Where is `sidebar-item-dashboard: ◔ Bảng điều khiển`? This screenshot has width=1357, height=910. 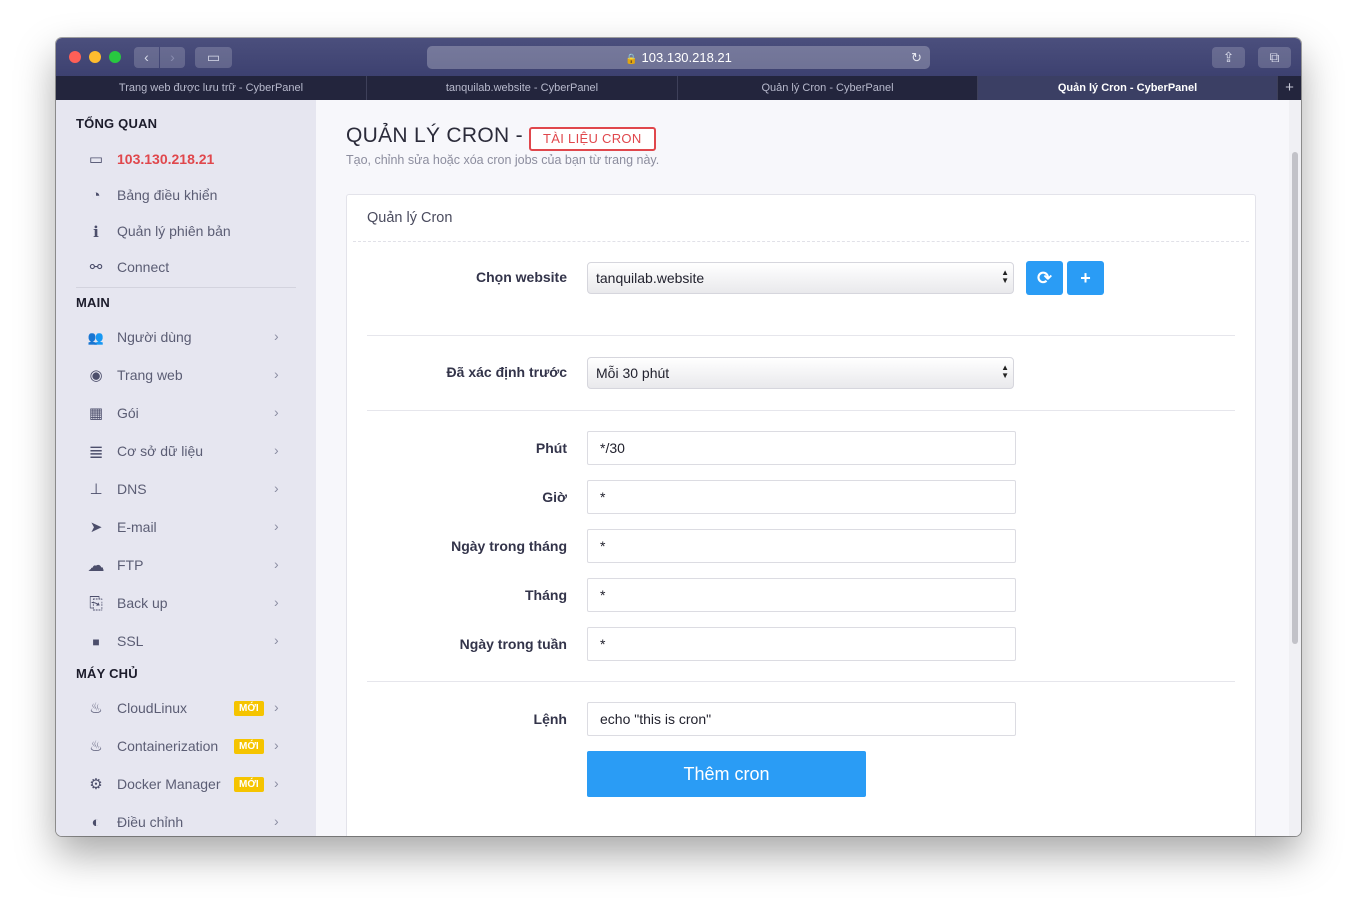 sidebar-item-dashboard: ◔ Bảng điều khiển is located at coordinates (196, 196).